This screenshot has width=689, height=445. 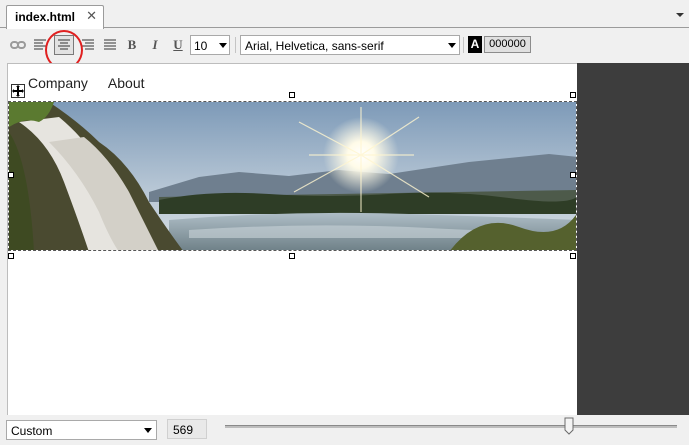 What do you see at coordinates (507, 44) in the screenshot?
I see `text-color-hex: 000000` at bounding box center [507, 44].